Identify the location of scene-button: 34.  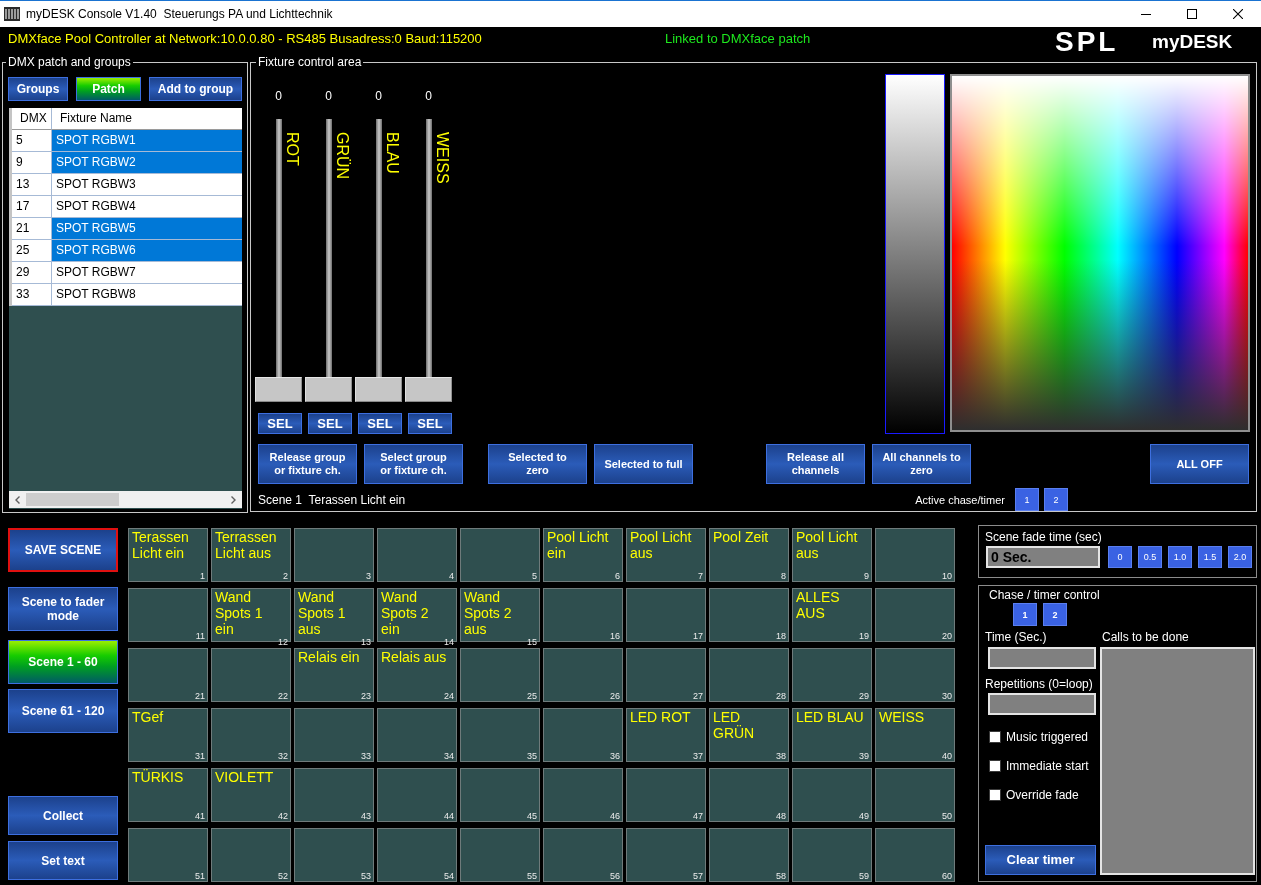
(417, 735).